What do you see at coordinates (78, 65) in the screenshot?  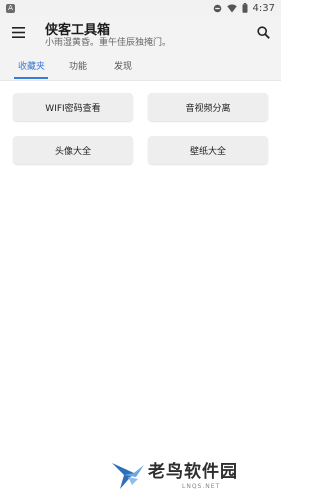 I see `tab-features: 功能` at bounding box center [78, 65].